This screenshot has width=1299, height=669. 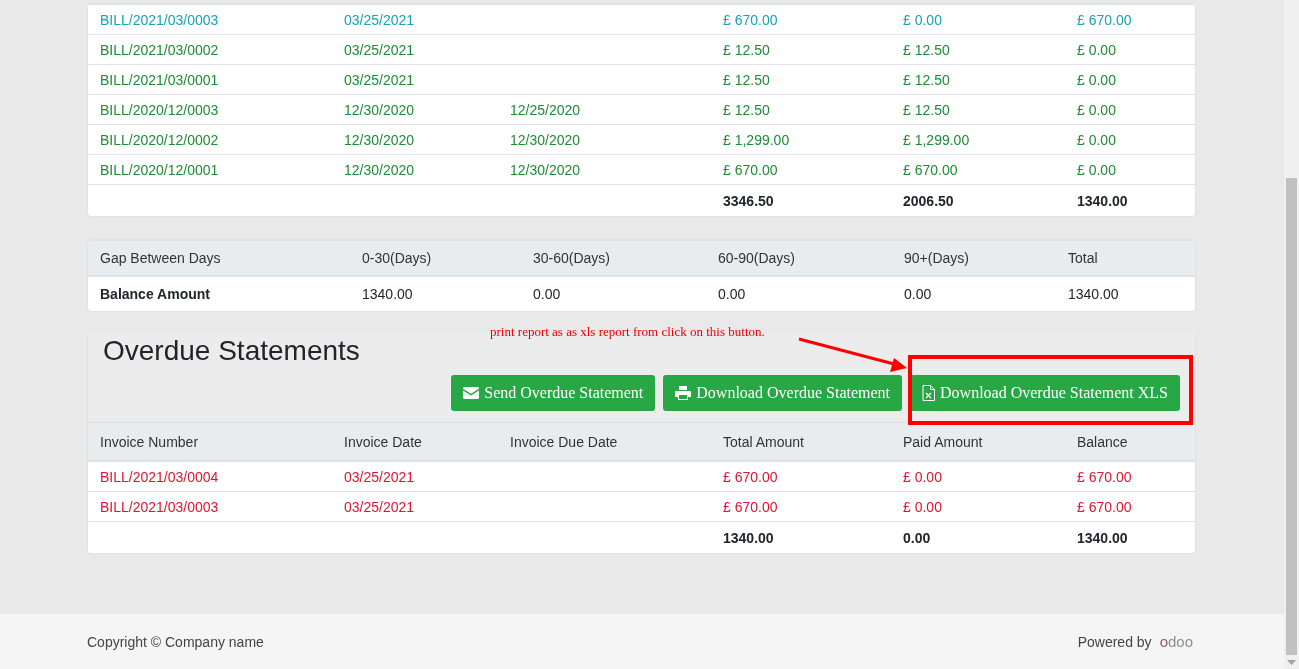 I want to click on total-cell: 3346.50, so click(x=748, y=200).